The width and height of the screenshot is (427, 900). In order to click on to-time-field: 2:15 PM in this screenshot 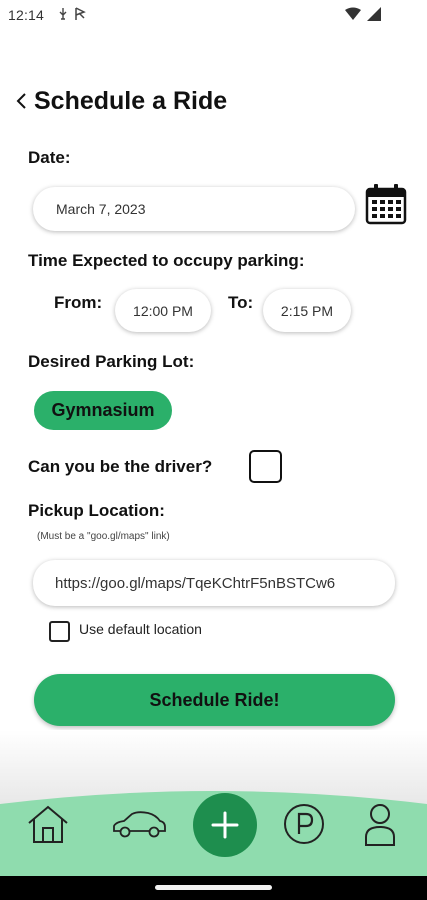, I will do `click(307, 310)`.